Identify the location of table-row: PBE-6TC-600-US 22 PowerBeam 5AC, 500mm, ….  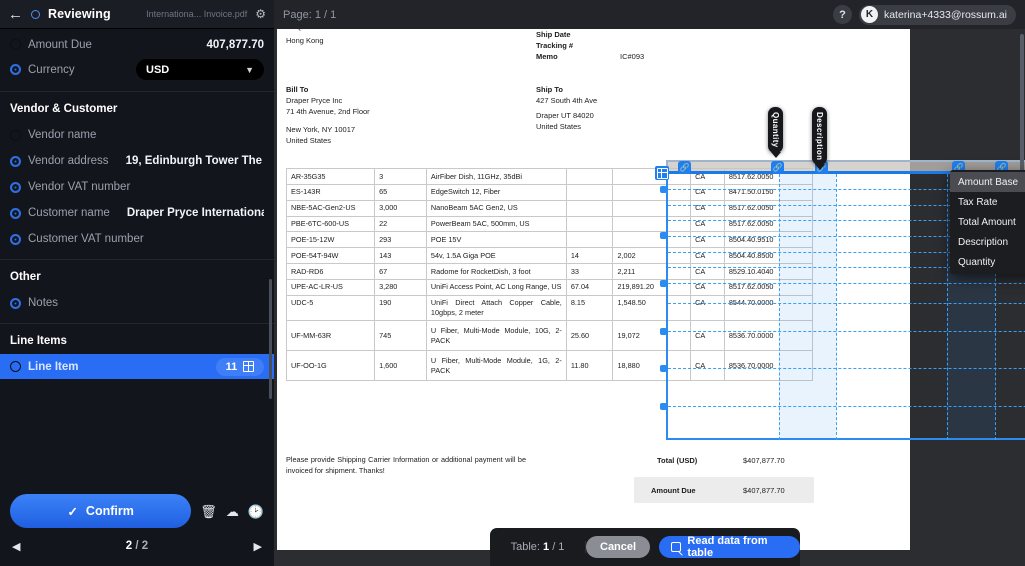
(549, 224).